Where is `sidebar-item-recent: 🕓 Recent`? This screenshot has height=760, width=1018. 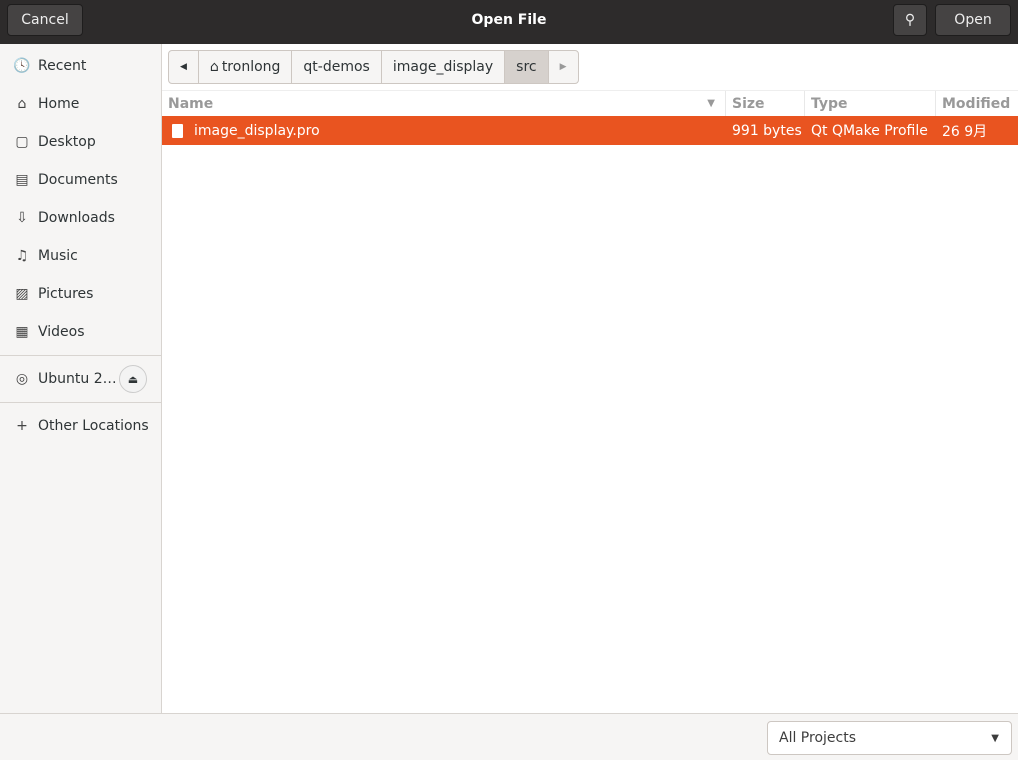 sidebar-item-recent: 🕓 Recent is located at coordinates (80, 66).